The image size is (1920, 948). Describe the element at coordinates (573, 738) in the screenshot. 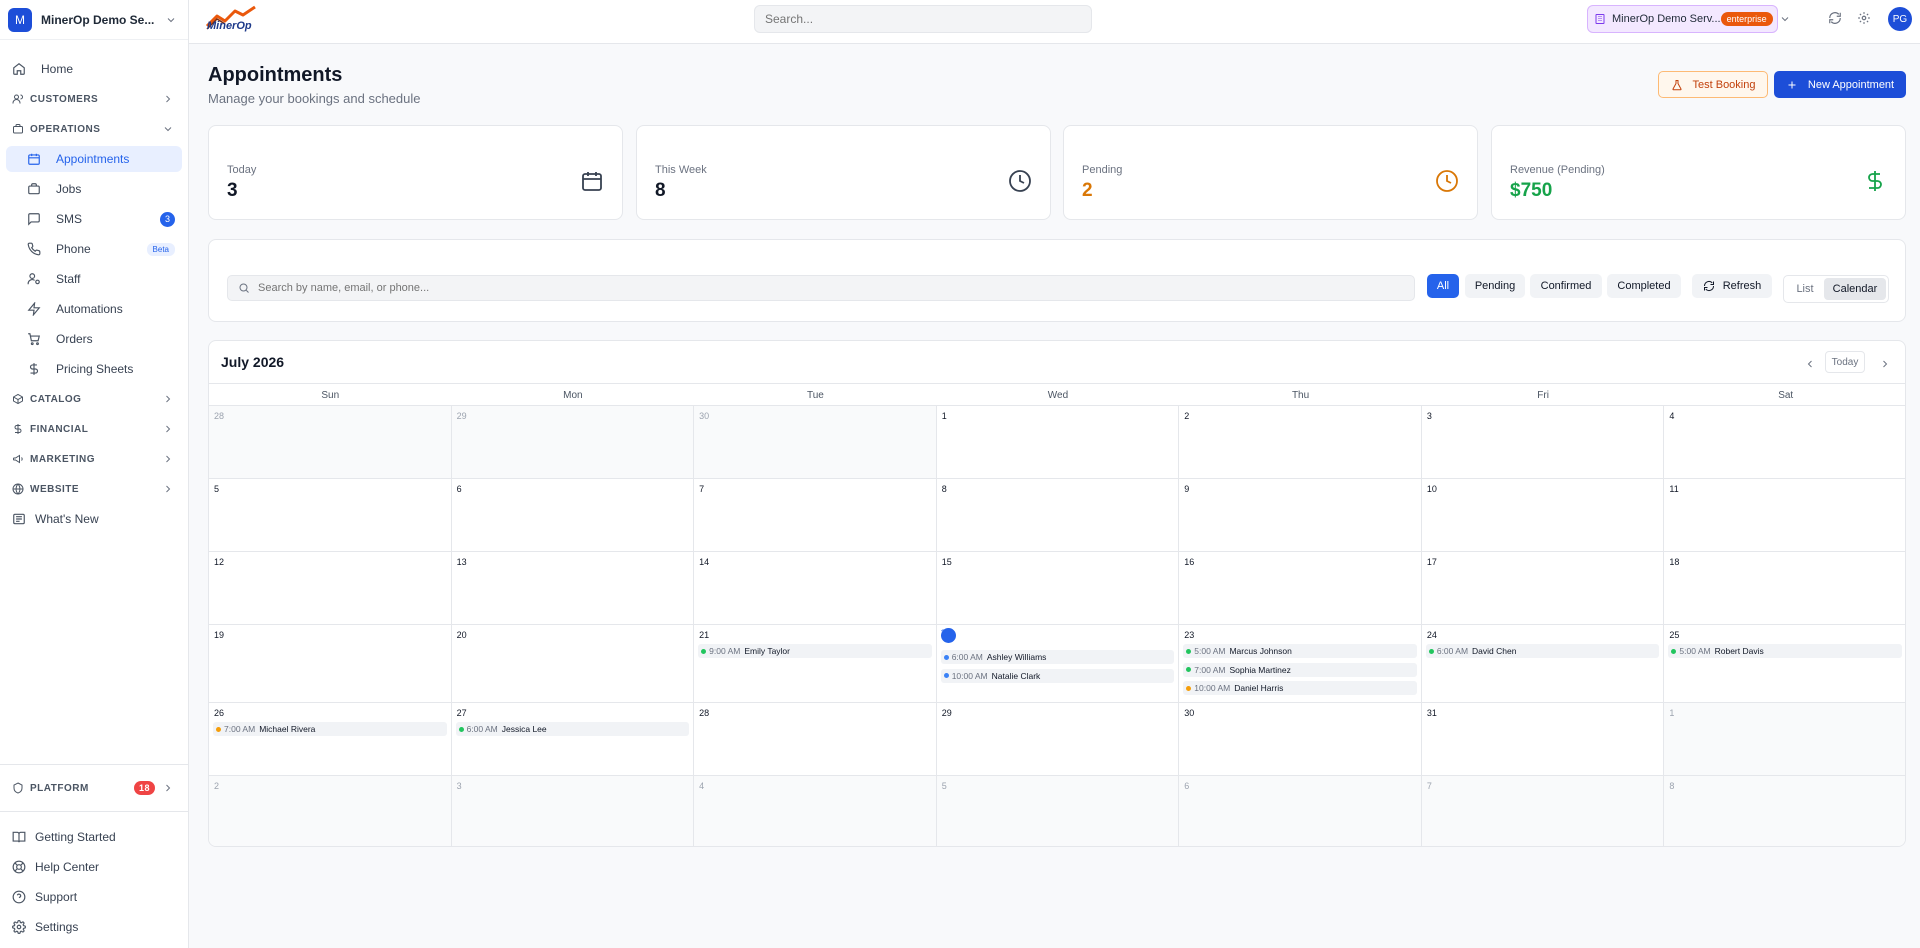

I see `calendar-day-cell: 27 6:00 AM Jessica Lee` at that location.